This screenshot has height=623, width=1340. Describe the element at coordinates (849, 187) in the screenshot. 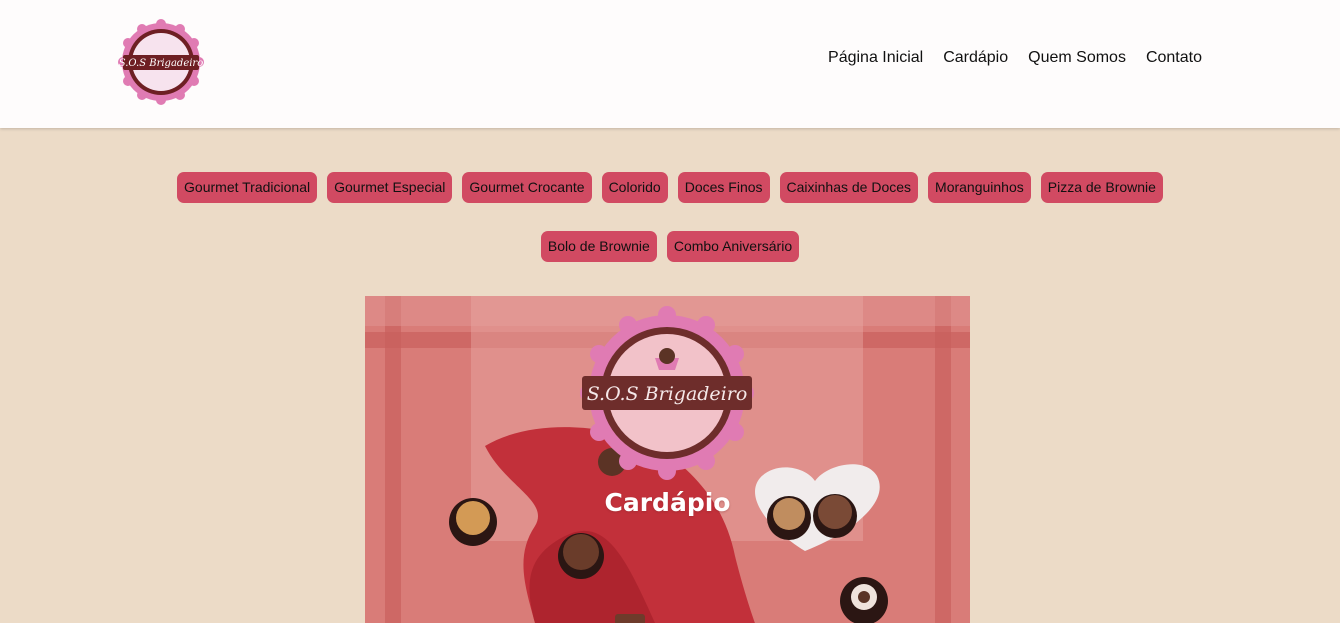

I see `category-button-caixinhas-de-doces: Caixinhas de Doces` at that location.